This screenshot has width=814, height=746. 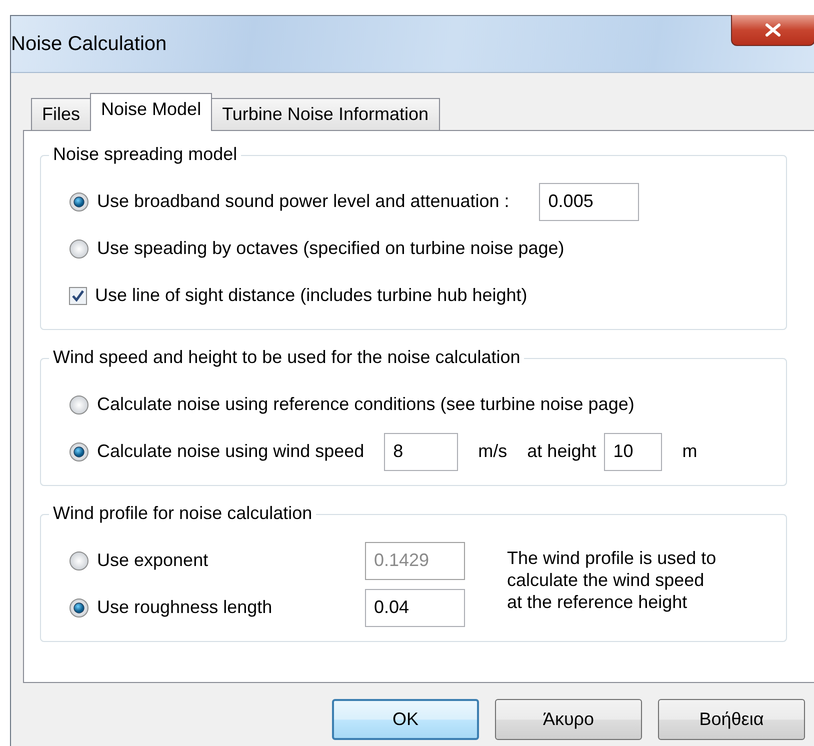 What do you see at coordinates (182, 513) in the screenshot?
I see `group-title: Wind profile for noise calculation` at bounding box center [182, 513].